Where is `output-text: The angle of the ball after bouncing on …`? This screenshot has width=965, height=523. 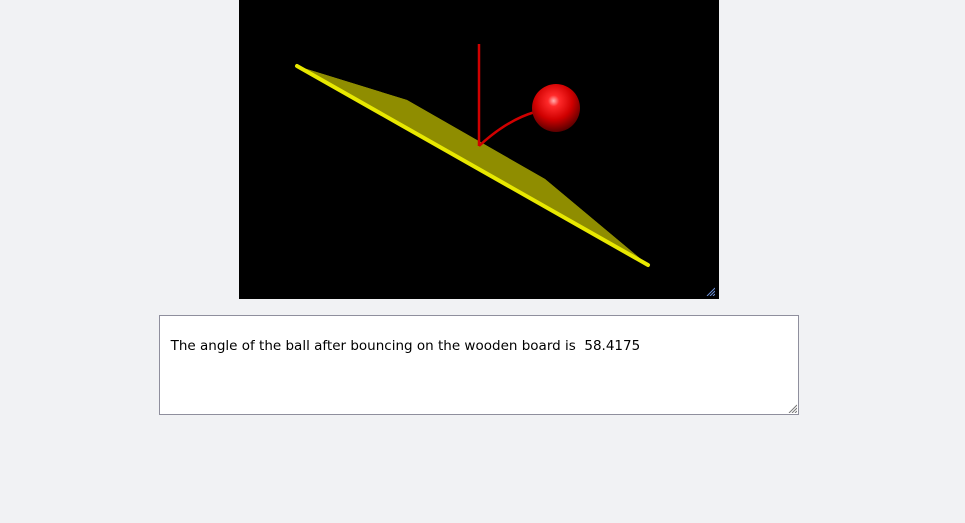
output-text: The angle of the ball after bouncing on … is located at coordinates (405, 346).